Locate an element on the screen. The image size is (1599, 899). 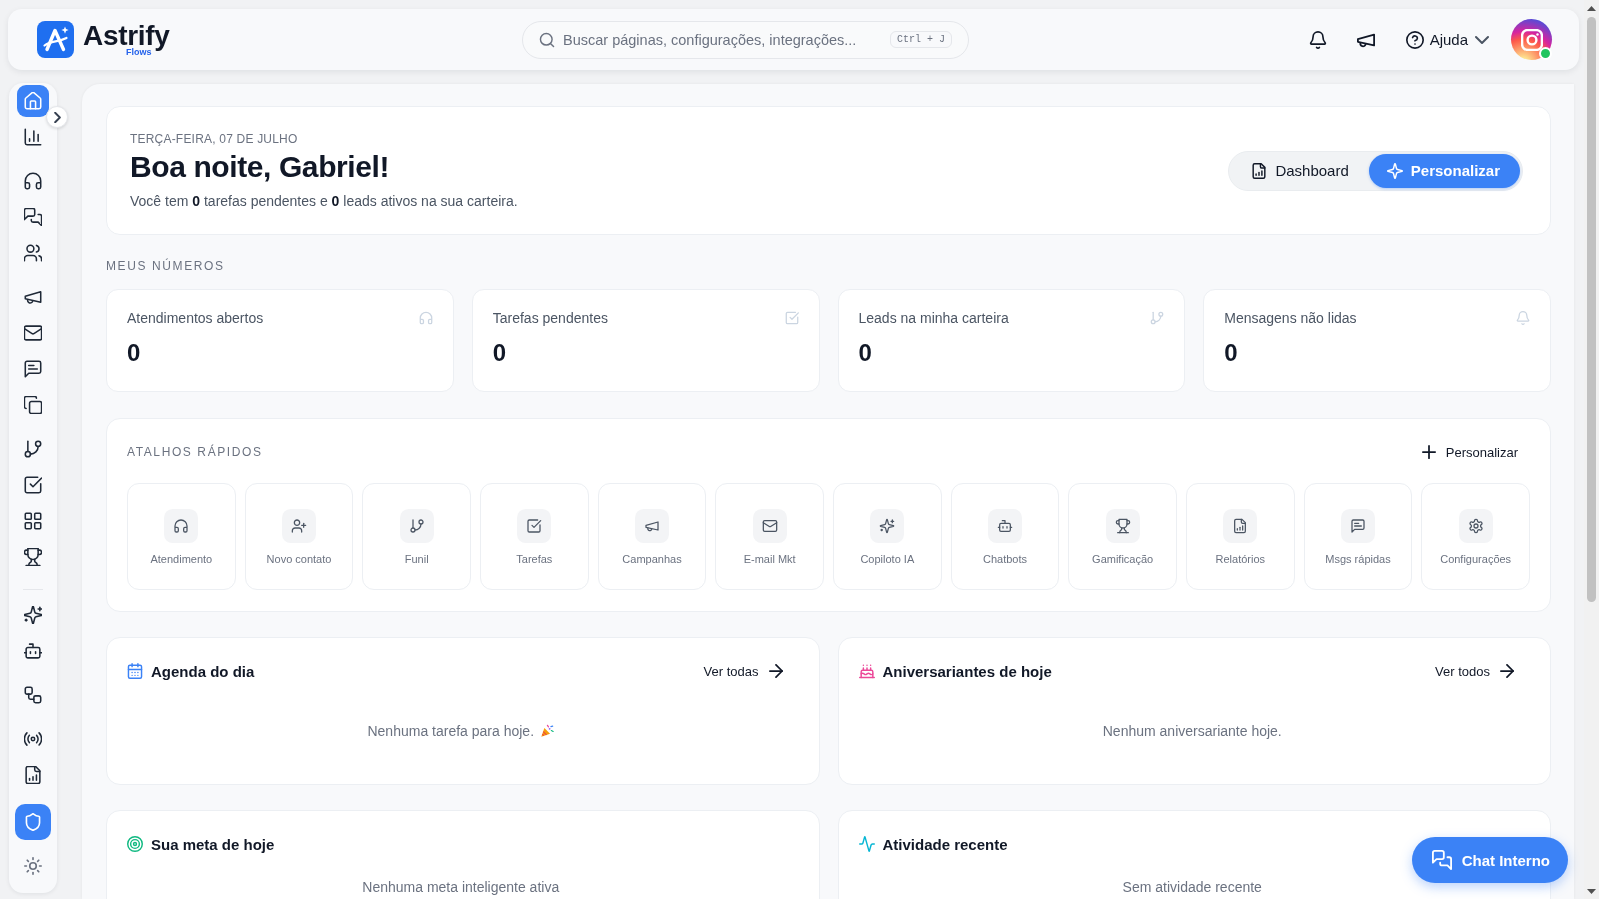
stat-label: Tarefas pendentes is located at coordinates (550, 318).